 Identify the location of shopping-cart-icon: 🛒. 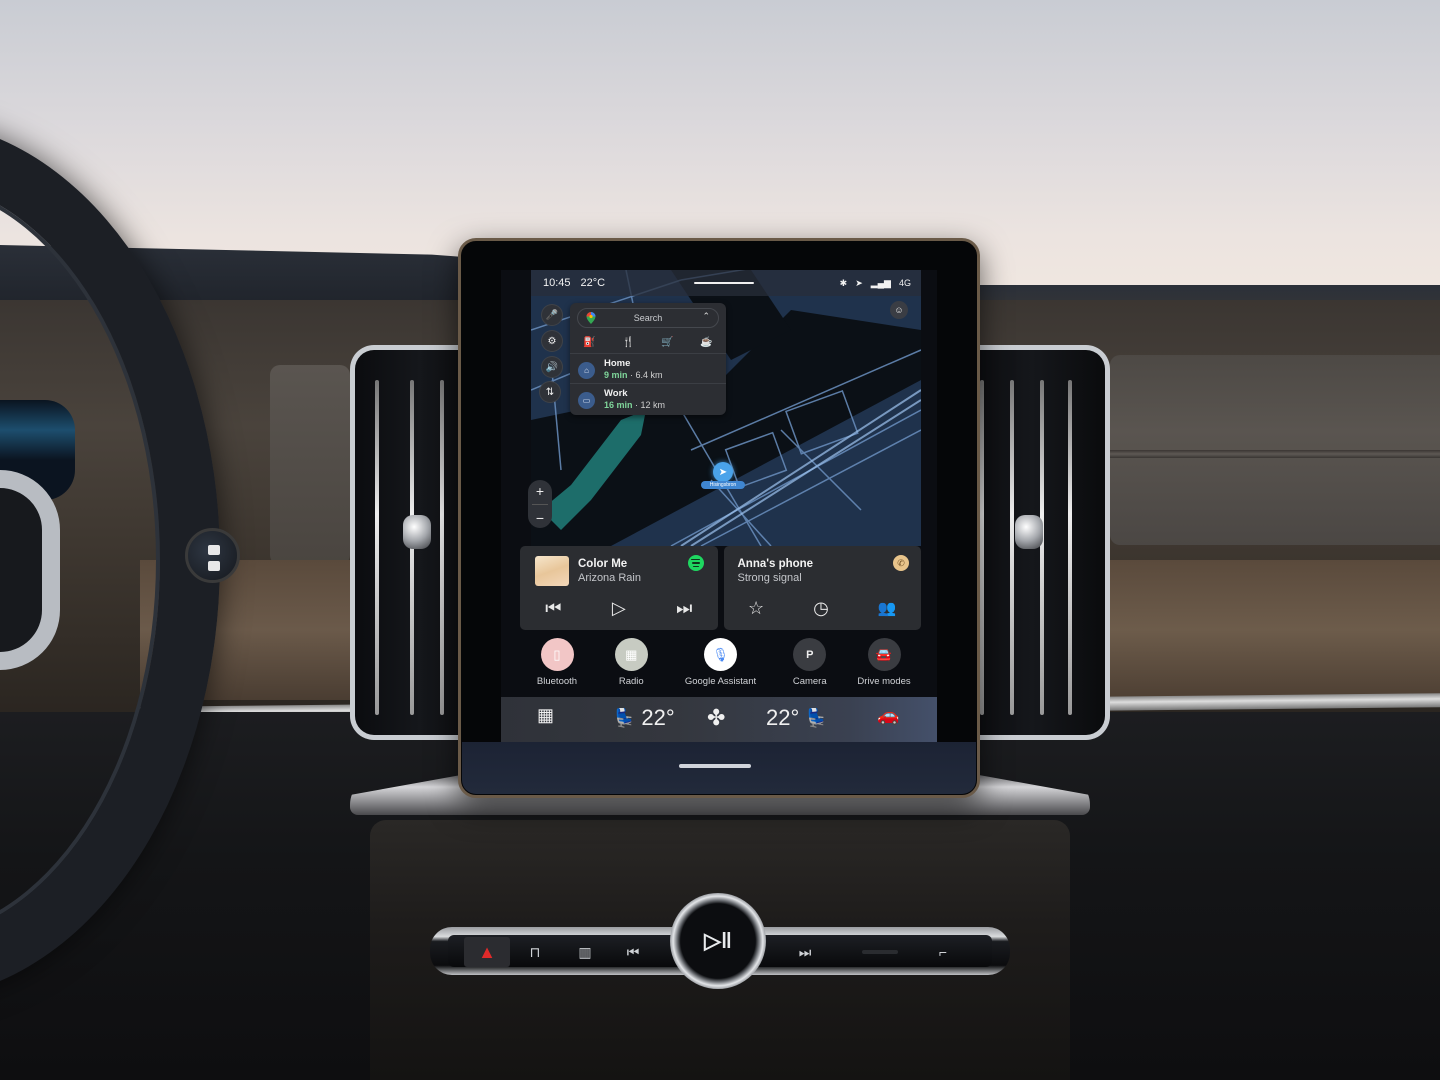
(667, 342).